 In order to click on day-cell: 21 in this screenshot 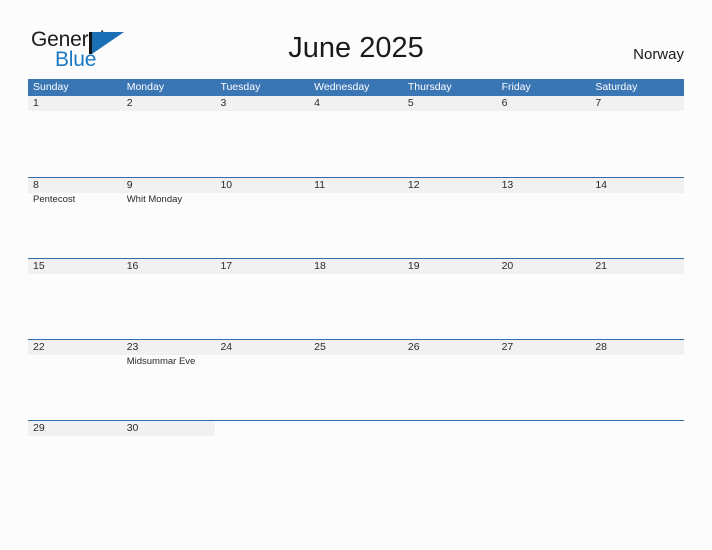, I will do `click(637, 299)`.